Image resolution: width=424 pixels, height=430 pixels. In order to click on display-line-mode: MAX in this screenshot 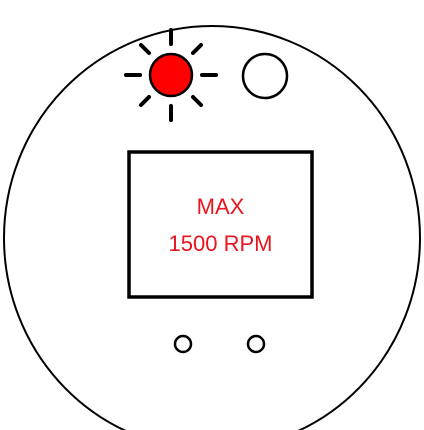, I will do `click(220, 206)`.